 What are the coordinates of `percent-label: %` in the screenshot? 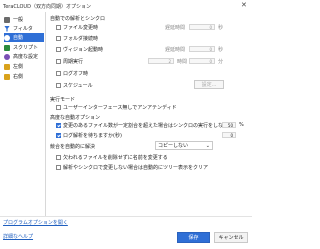 It's located at (241, 125).